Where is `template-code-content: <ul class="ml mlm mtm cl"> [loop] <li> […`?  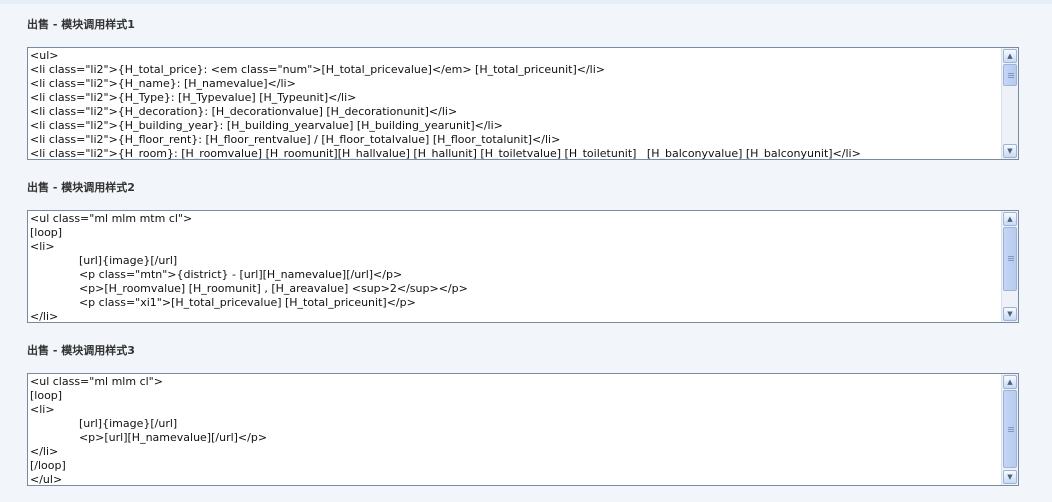
template-code-content: <ul class="ml mlm mtm cl"> [loop] <li> [… is located at coordinates (249, 267).